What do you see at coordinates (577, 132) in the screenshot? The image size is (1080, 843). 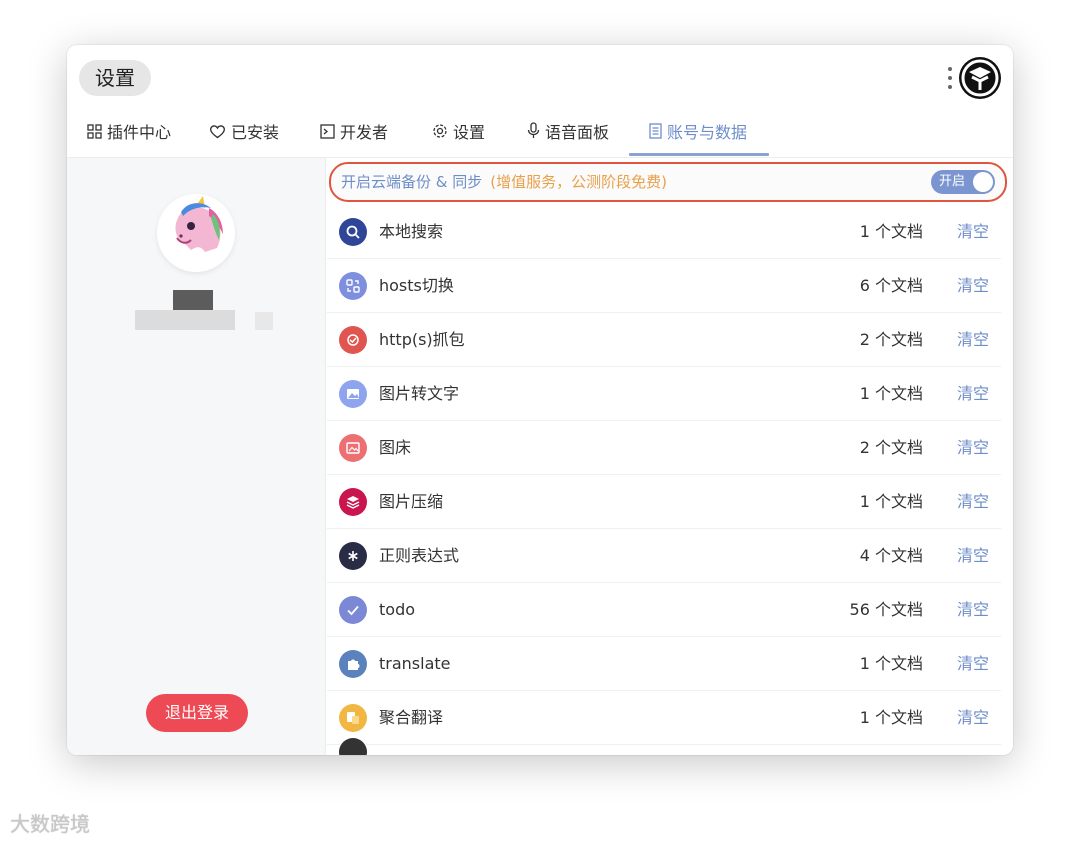 I see `tab-label: 语音面板` at bounding box center [577, 132].